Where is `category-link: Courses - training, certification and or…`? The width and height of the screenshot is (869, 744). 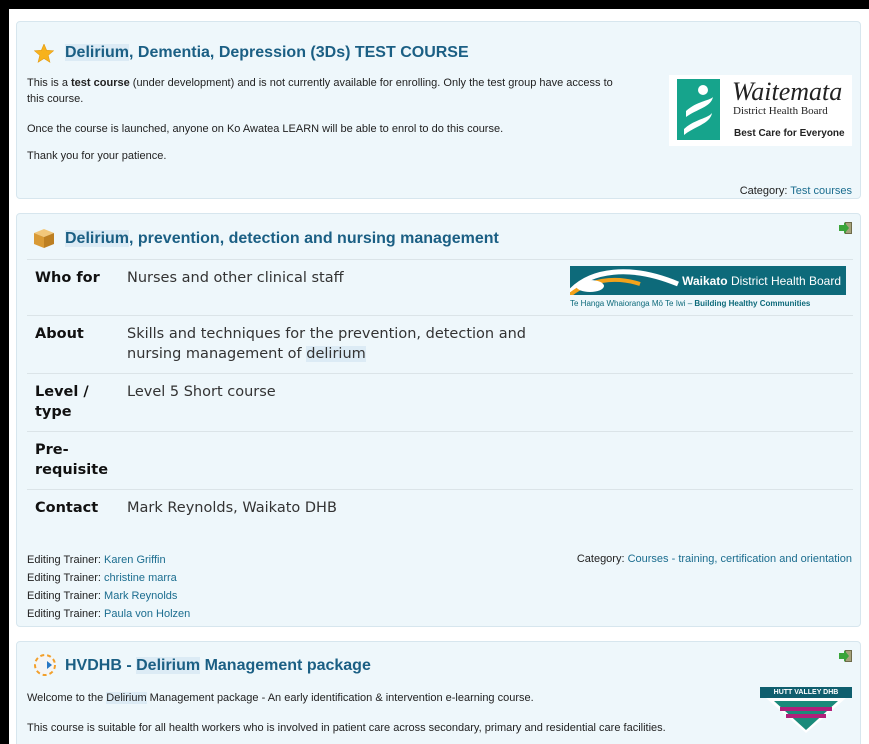
category-link: Courses - training, certification and or… is located at coordinates (740, 559).